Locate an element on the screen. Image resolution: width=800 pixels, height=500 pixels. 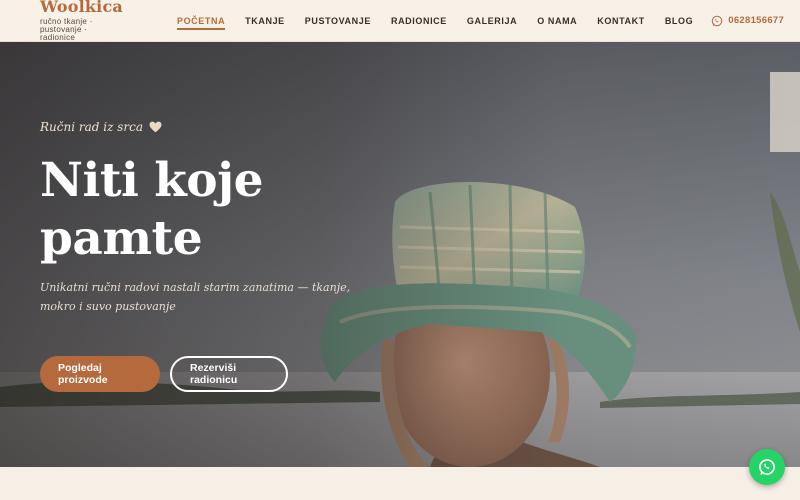
hero-title: Niti koje pamte is located at coordinates (152, 209).